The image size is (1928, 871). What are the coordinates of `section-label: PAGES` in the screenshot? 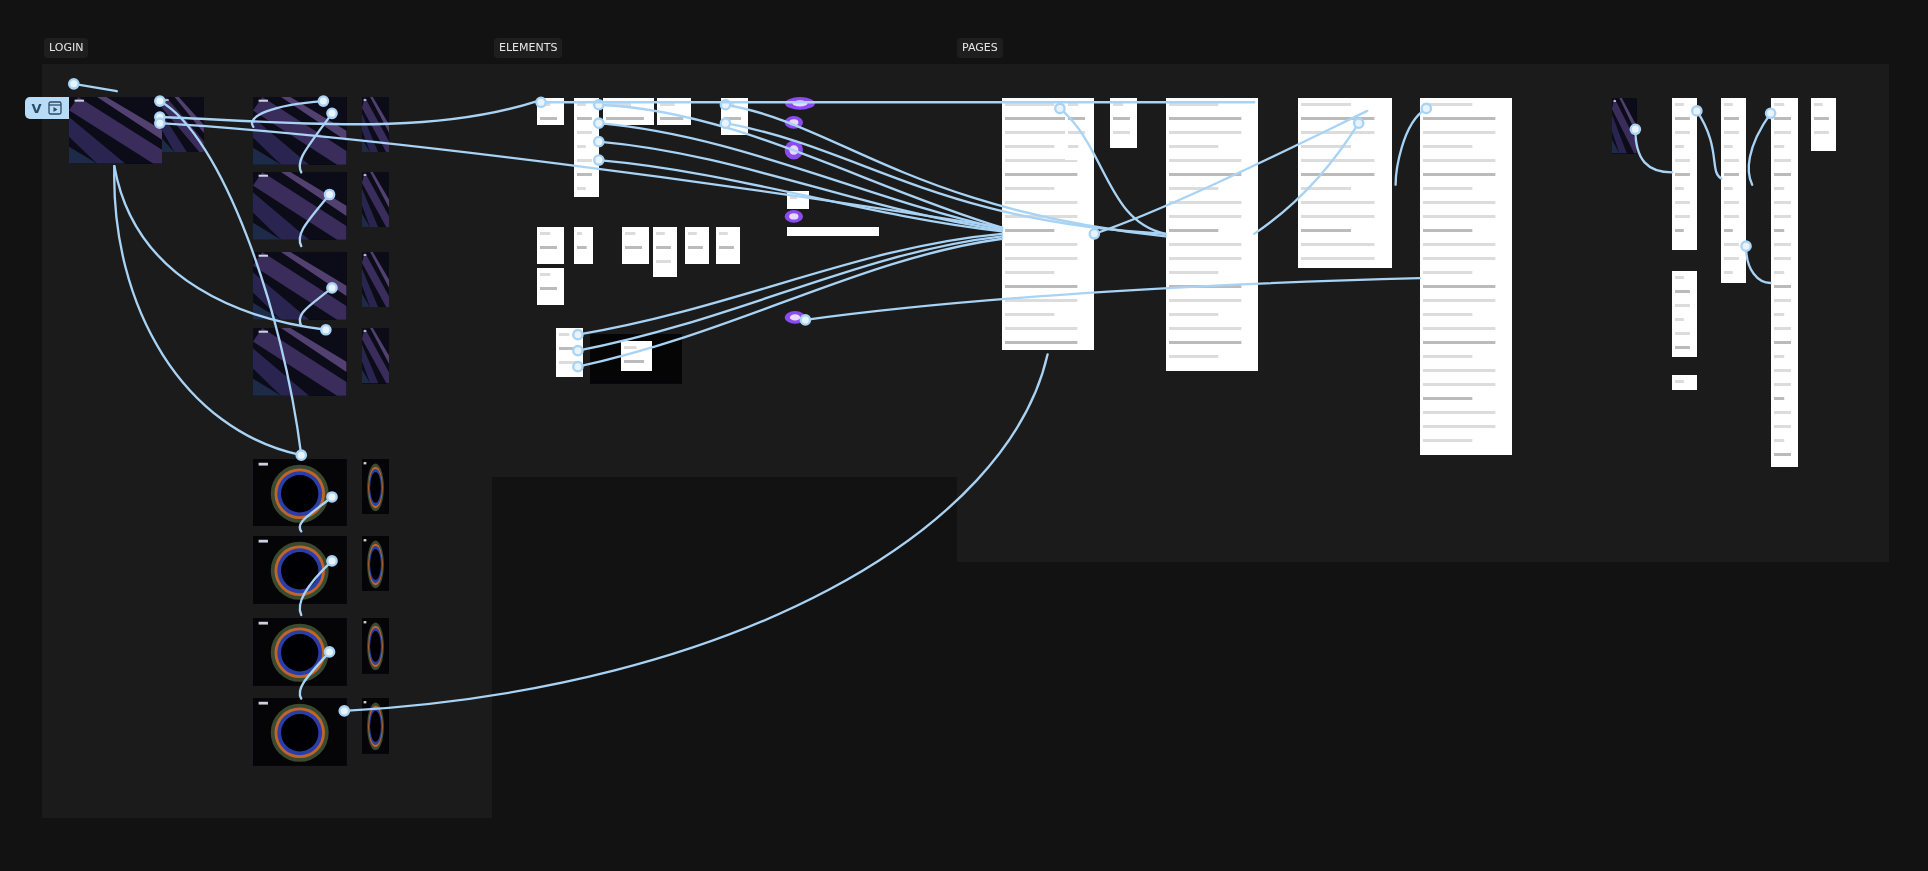 It's located at (980, 48).